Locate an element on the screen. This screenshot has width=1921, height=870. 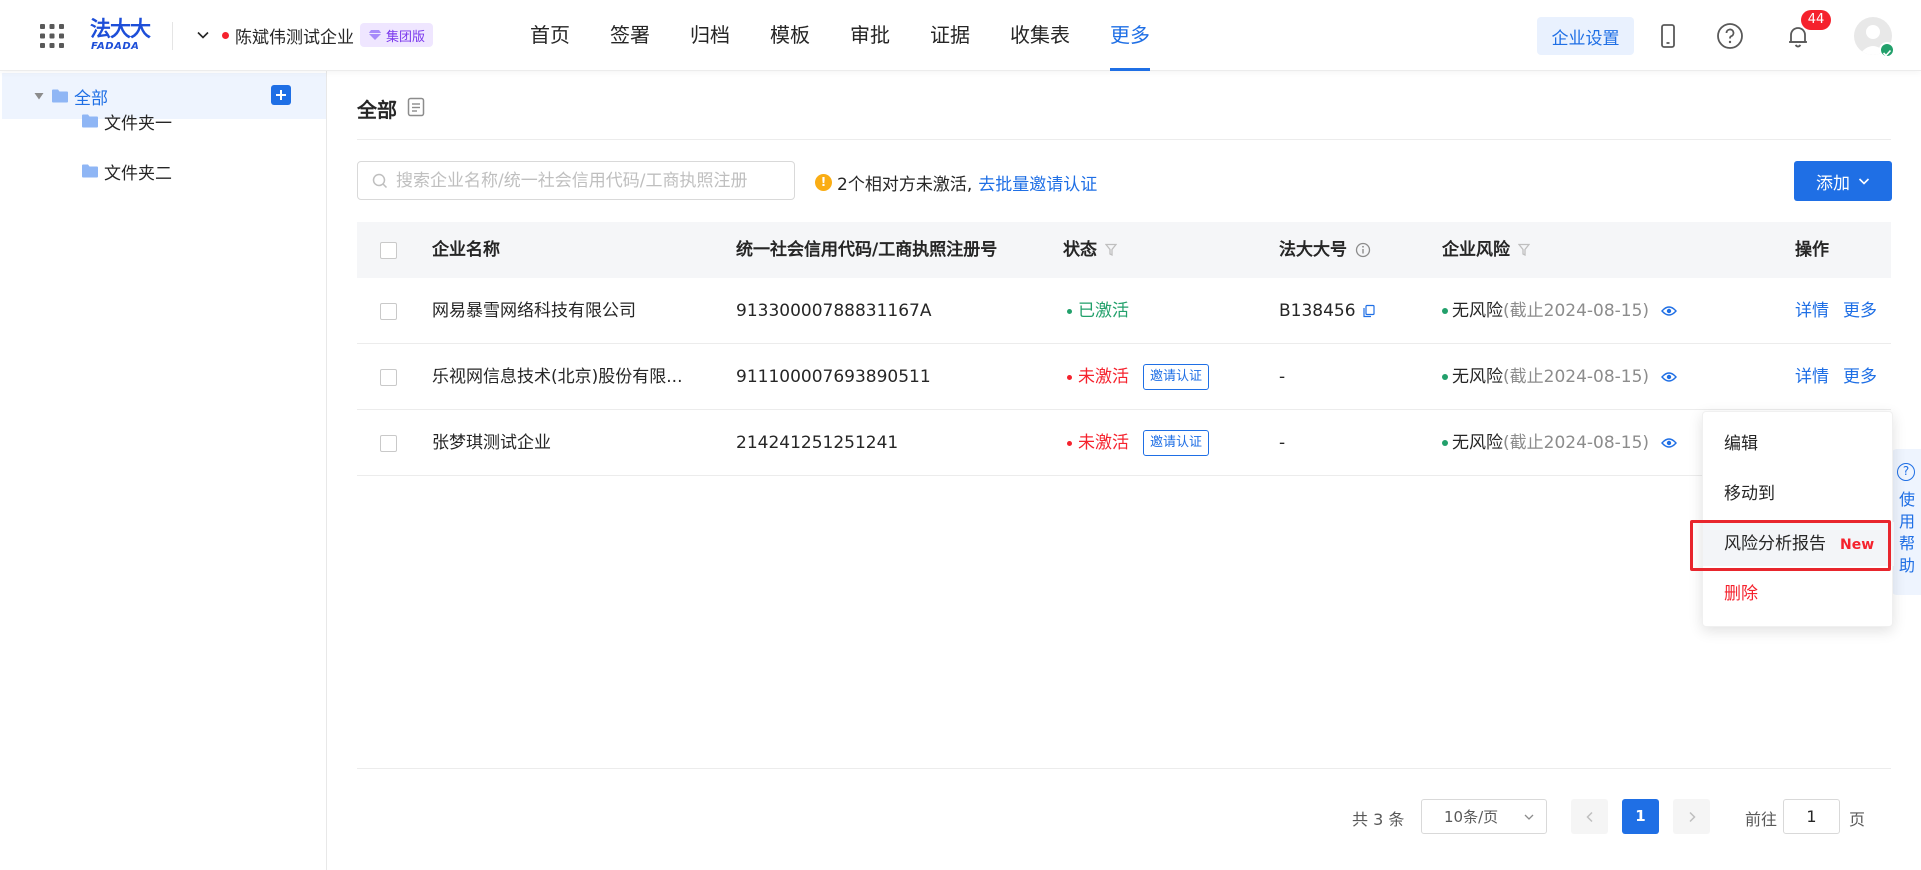
add-button-label: 添加 is located at coordinates (1833, 183).